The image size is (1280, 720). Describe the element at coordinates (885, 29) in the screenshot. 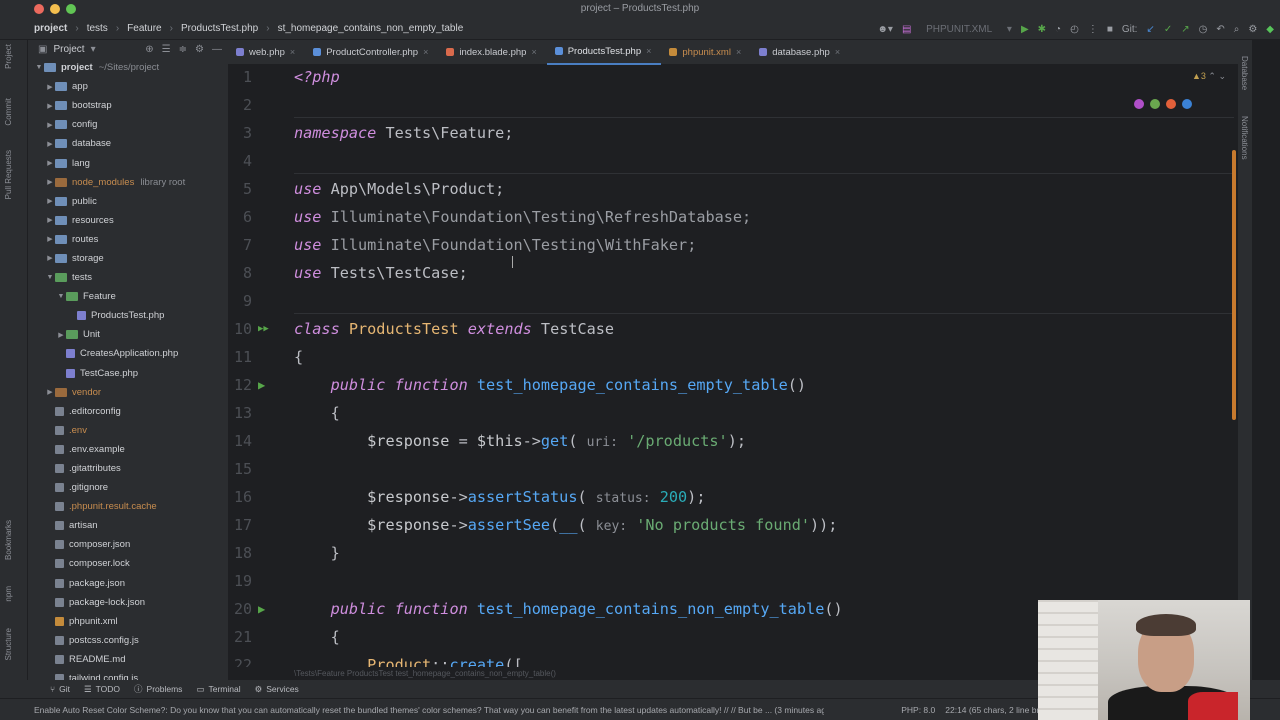

I see `user-icon: ☻▾` at that location.